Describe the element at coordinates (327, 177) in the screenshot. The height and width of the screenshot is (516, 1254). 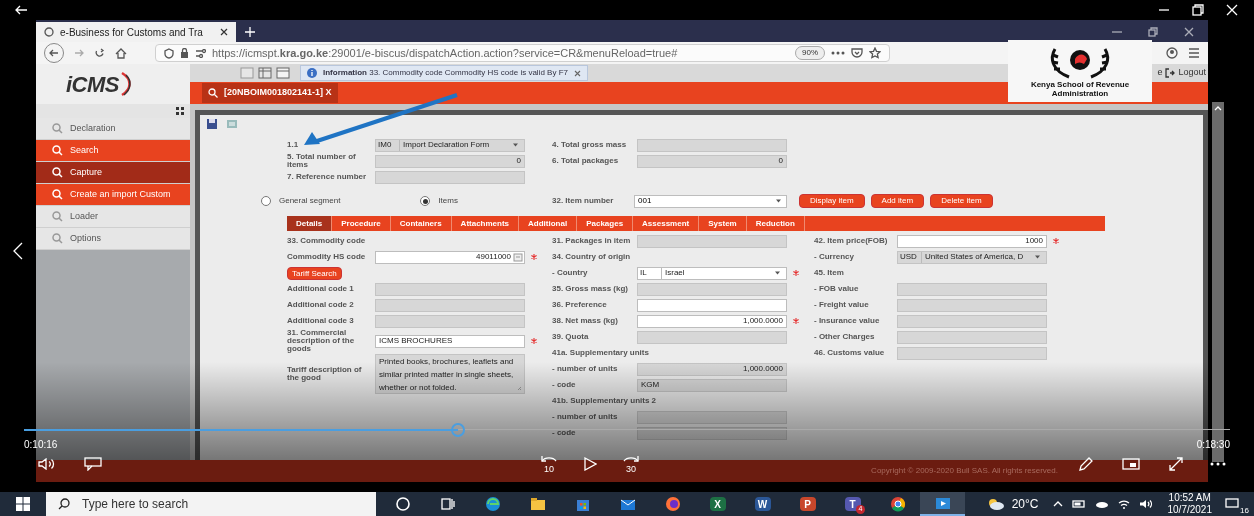
I see `field-label: 7. Reference number` at that location.